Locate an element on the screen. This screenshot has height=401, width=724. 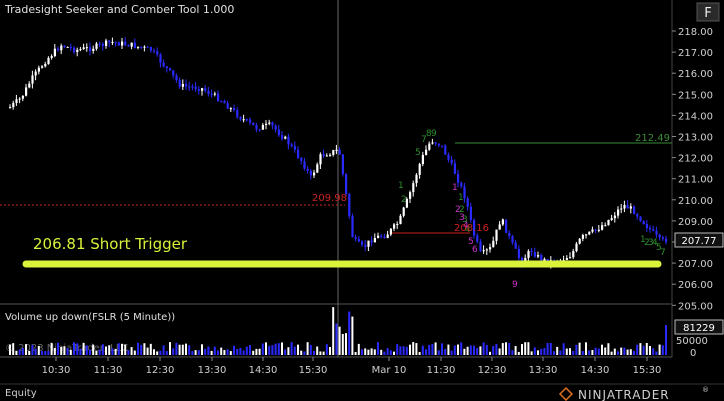
time-tick-label: 13:30 is located at coordinates (212, 370).